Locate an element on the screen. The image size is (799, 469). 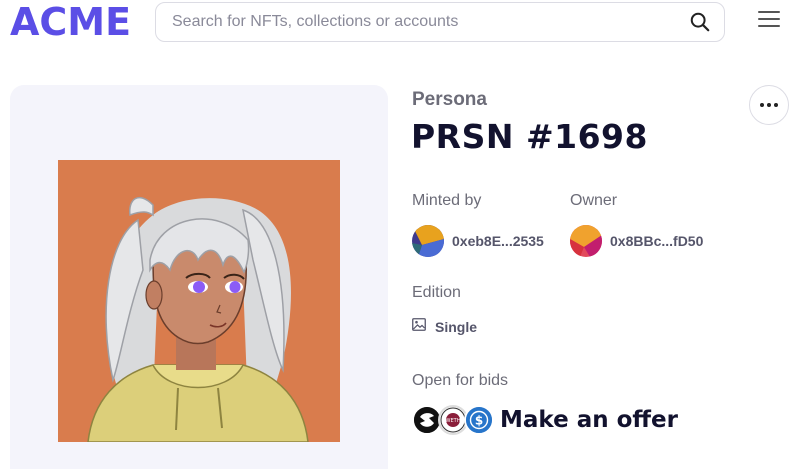
usdc-token-icon: $ is located at coordinates (479, 420).